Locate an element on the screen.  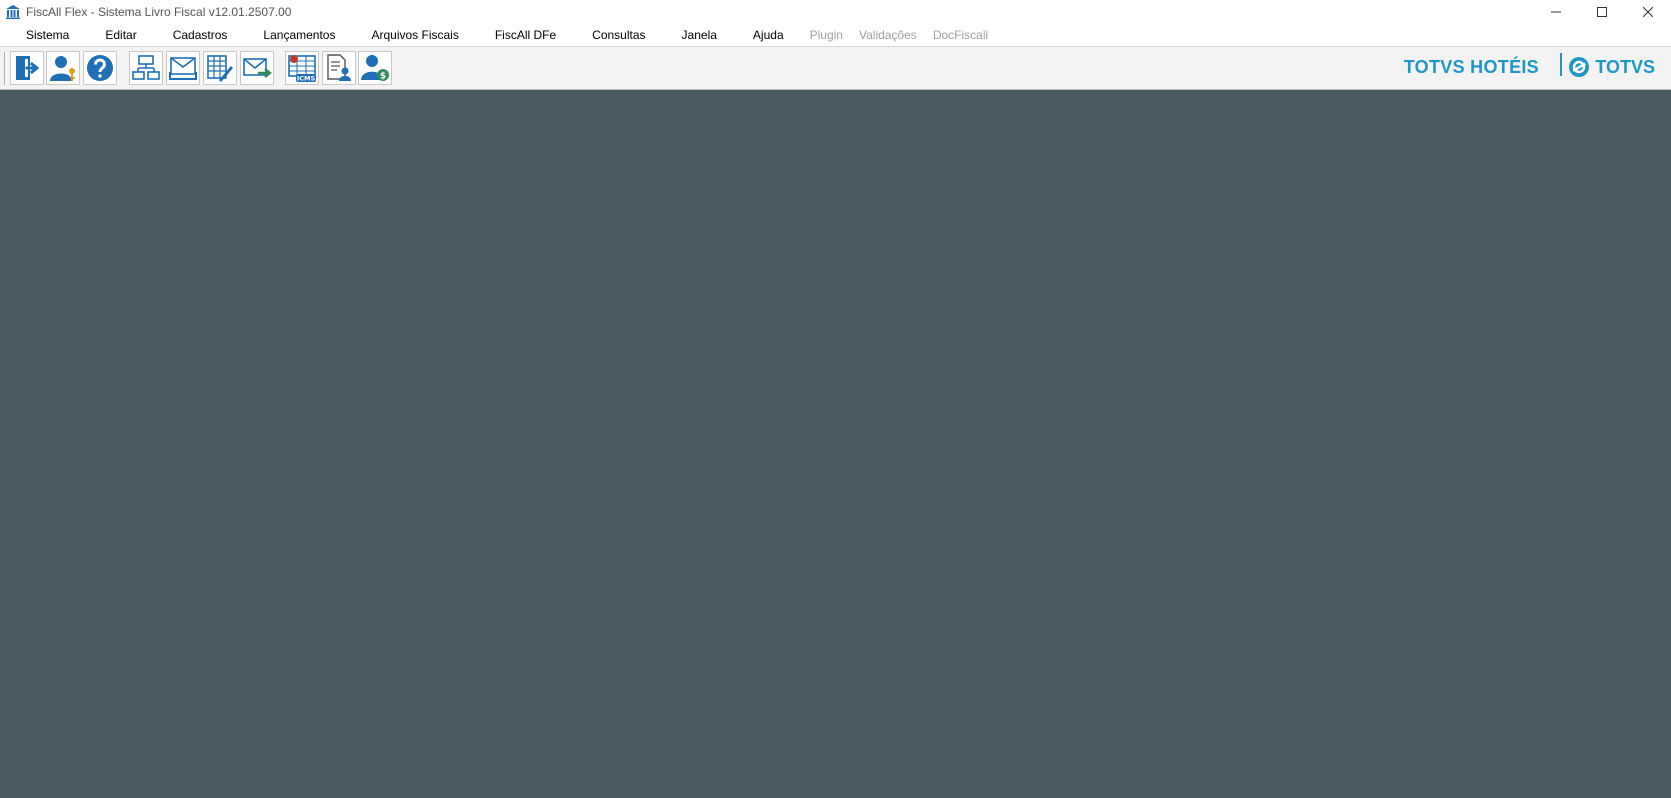
user-finance-button: $ is located at coordinates (375, 68).